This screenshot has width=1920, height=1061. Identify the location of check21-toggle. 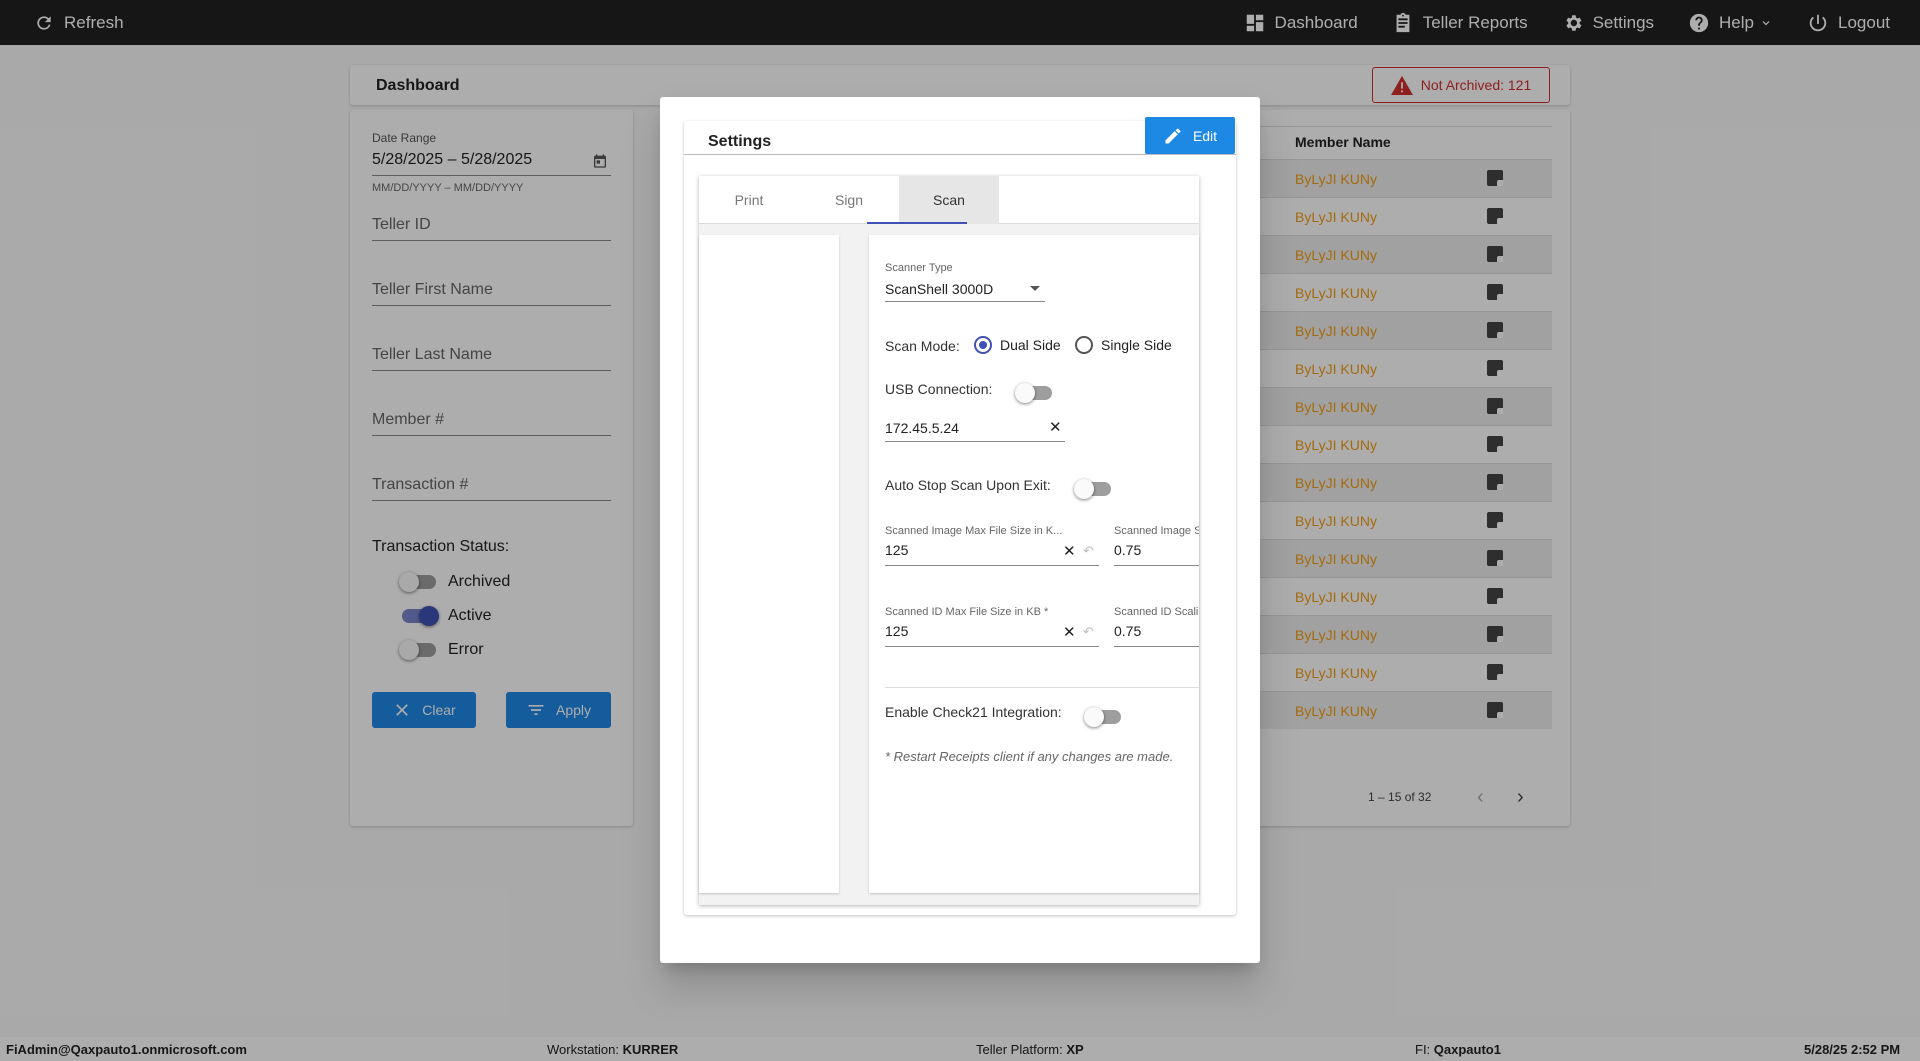
(1102, 717).